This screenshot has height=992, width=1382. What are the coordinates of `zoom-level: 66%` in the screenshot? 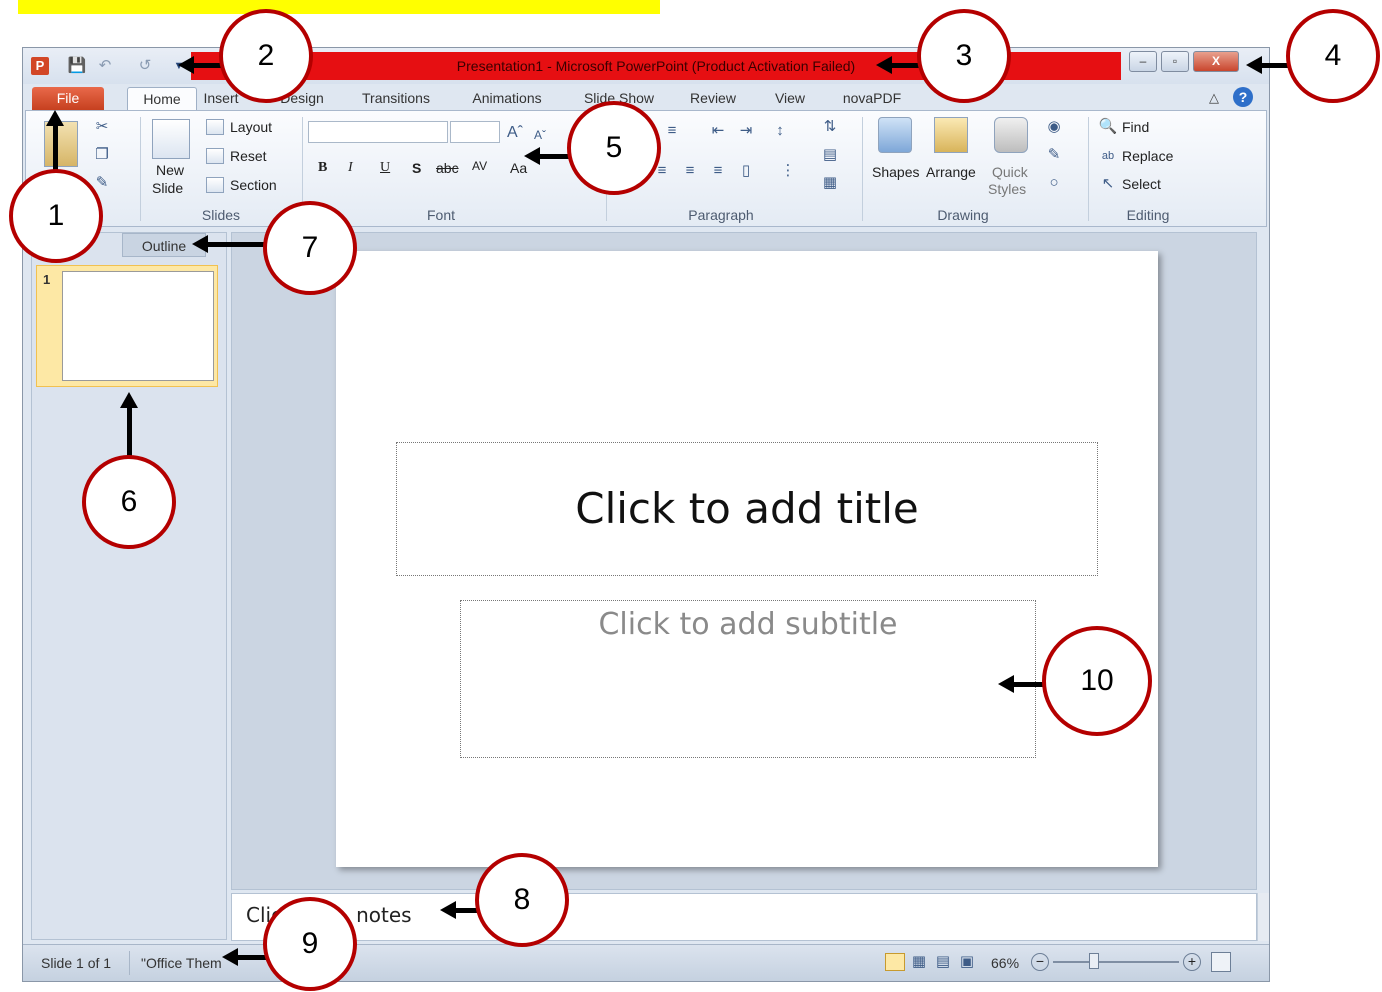 It's located at (1005, 963).